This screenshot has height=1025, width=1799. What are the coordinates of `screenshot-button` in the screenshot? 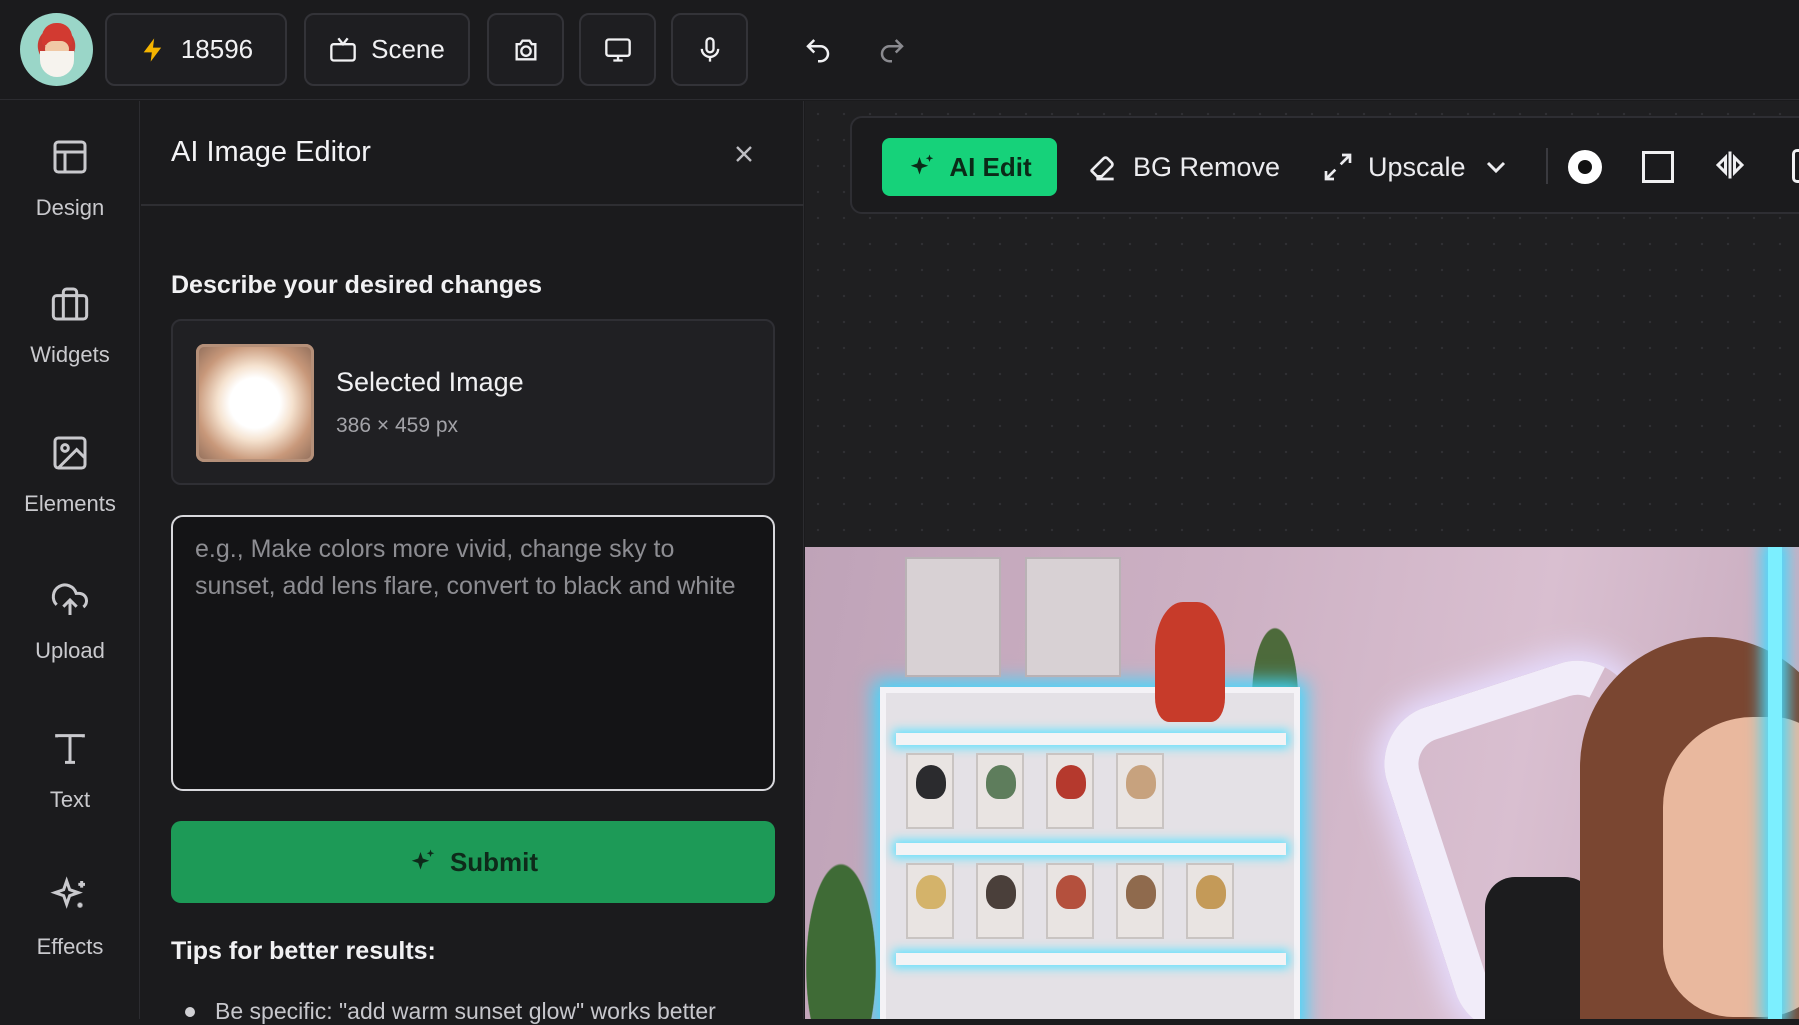 It's located at (525, 49).